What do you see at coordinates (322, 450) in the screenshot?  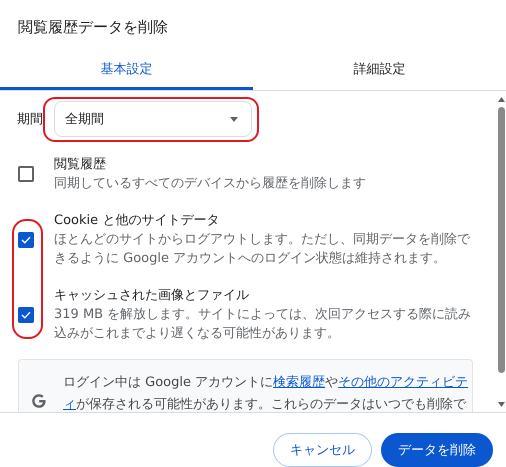 I see `cancel-button: キャンセル` at bounding box center [322, 450].